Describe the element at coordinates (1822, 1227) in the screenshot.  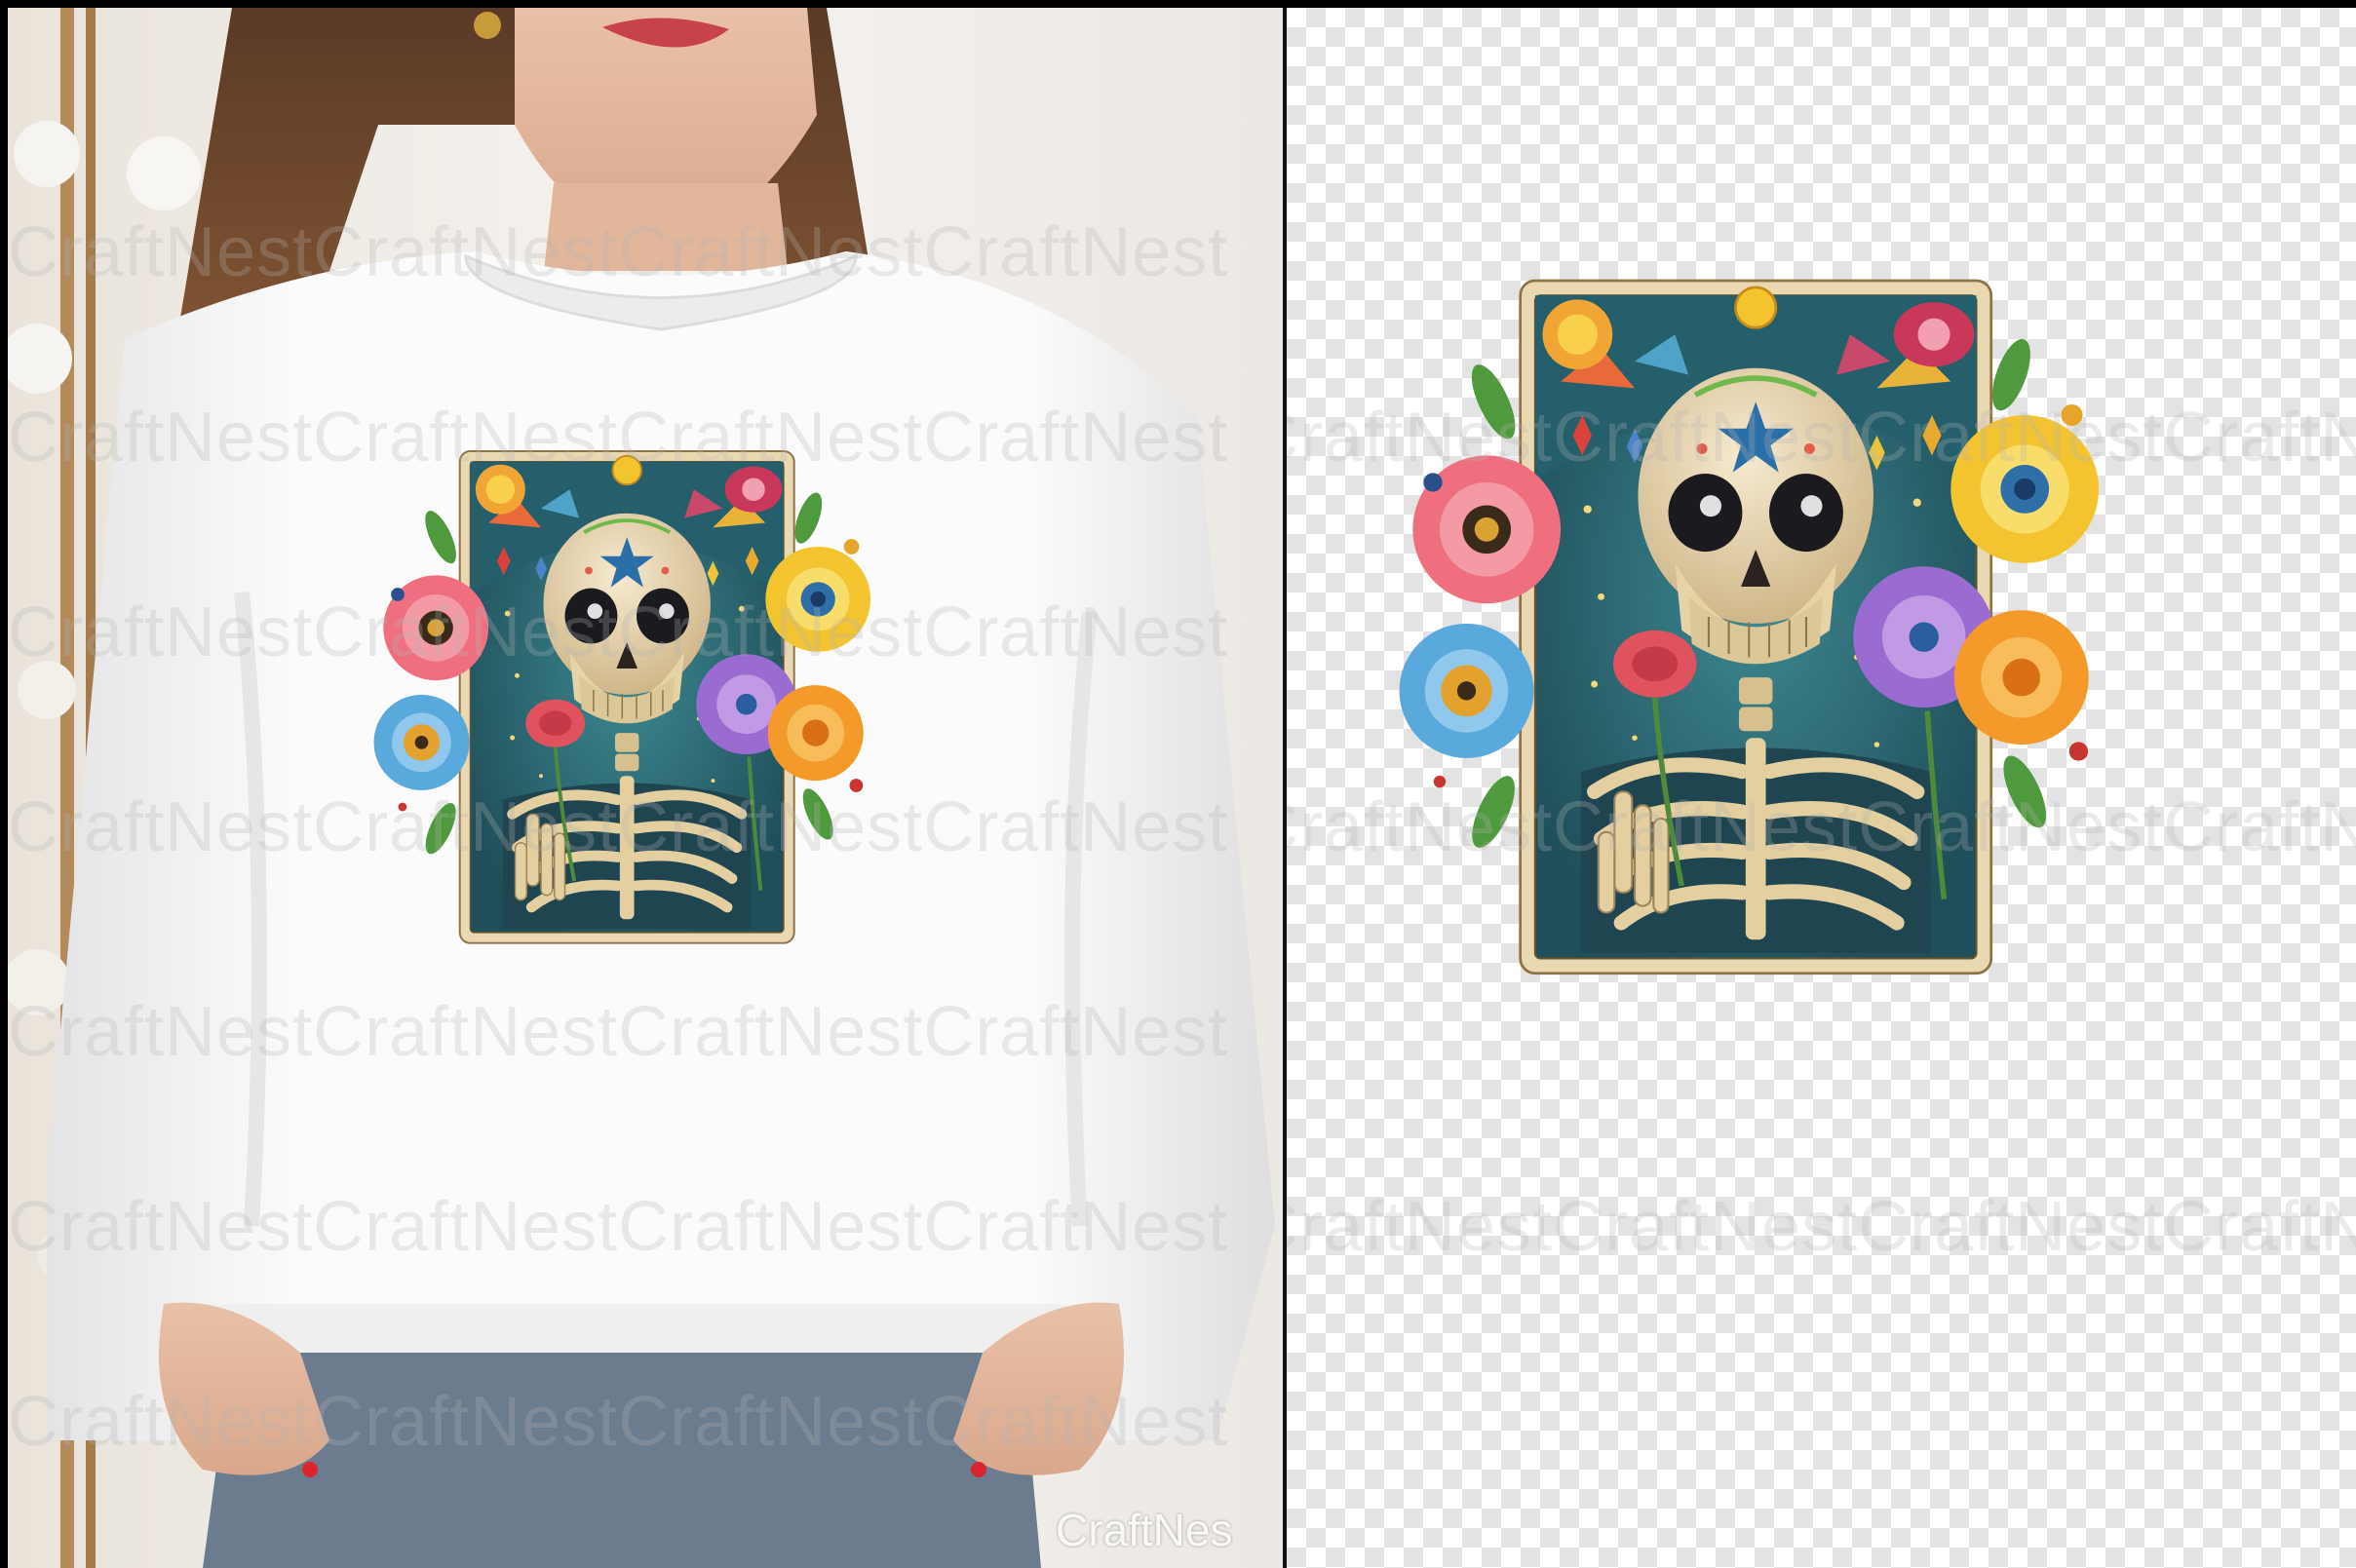
I see `watermark-row-right-3: CraftNestCraftNestCraftNestCraftNest` at that location.